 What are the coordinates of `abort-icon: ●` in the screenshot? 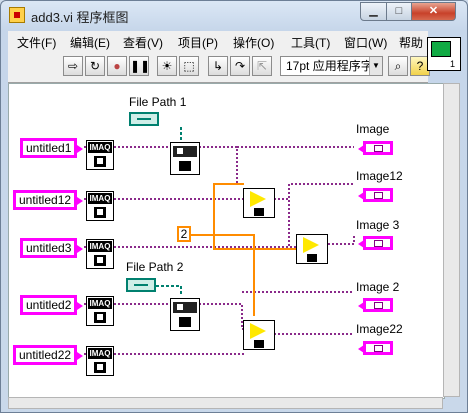 It's located at (117, 66).